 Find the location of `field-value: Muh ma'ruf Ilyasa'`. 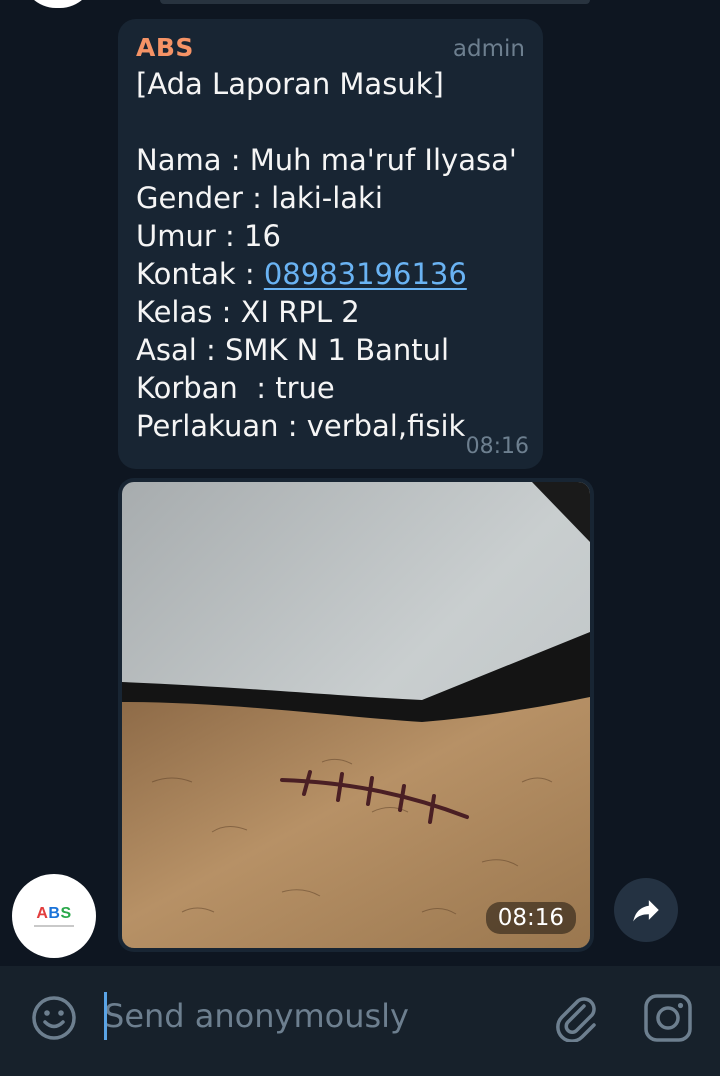

field-value: Muh ma'ruf Ilyasa' is located at coordinates (383, 160).